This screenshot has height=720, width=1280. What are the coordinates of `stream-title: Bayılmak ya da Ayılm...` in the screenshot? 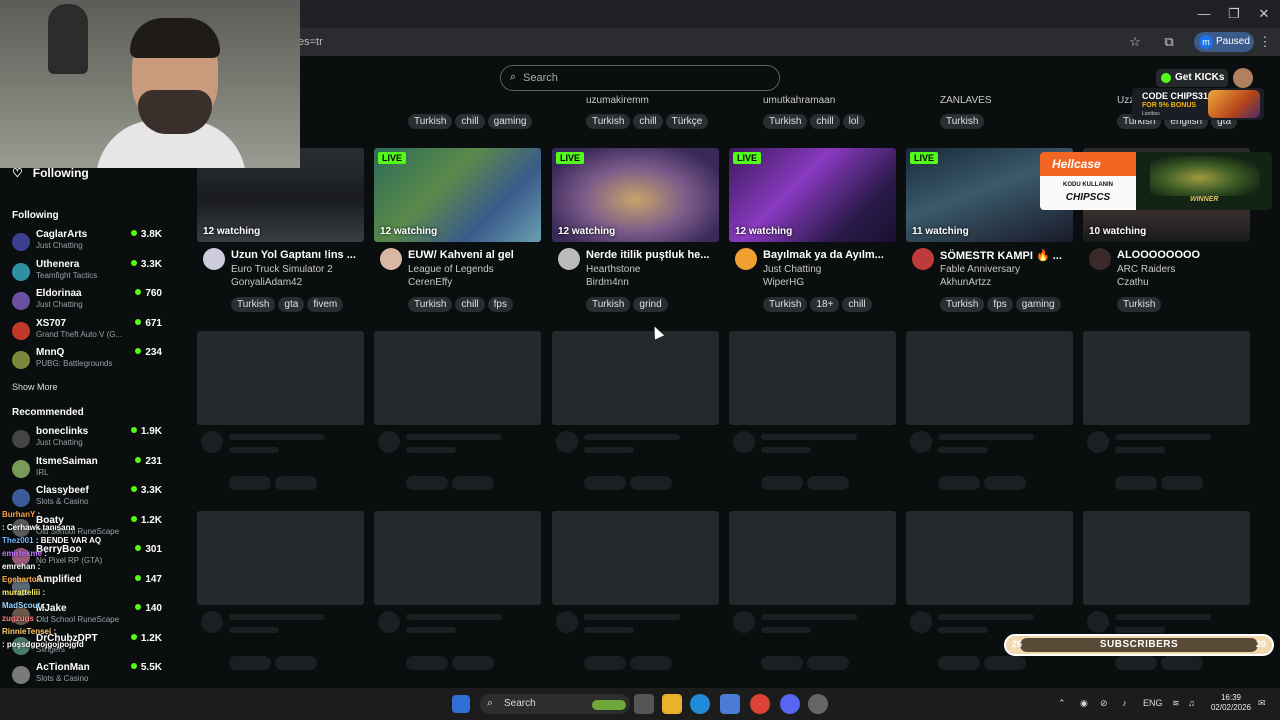 It's located at (828, 255).